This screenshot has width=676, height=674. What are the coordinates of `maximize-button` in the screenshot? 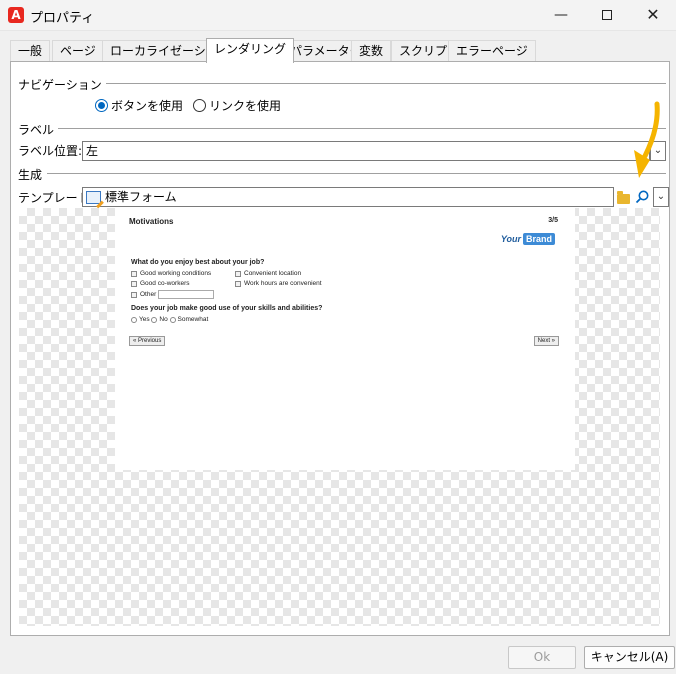 It's located at (607, 15).